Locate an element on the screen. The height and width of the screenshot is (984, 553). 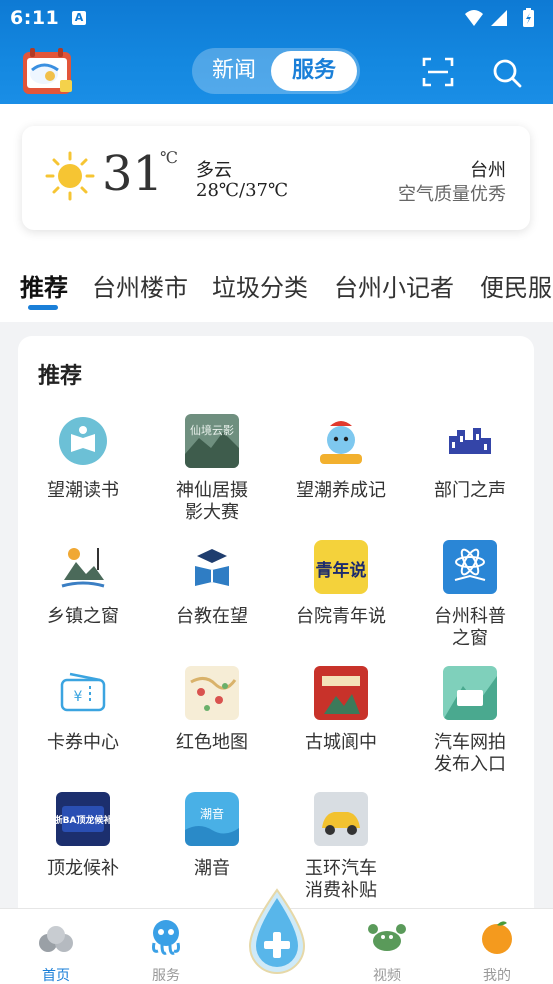
app-logo-icon is located at coordinates (47, 71).